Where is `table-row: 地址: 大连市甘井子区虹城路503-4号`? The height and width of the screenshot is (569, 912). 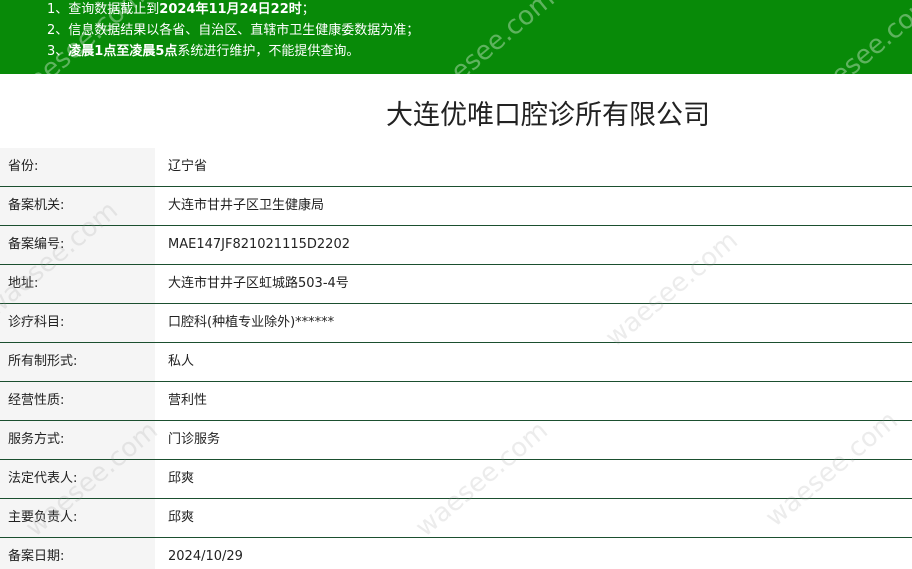
table-row: 地址: 大连市甘井子区虹城路503-4号 is located at coordinates (456, 284).